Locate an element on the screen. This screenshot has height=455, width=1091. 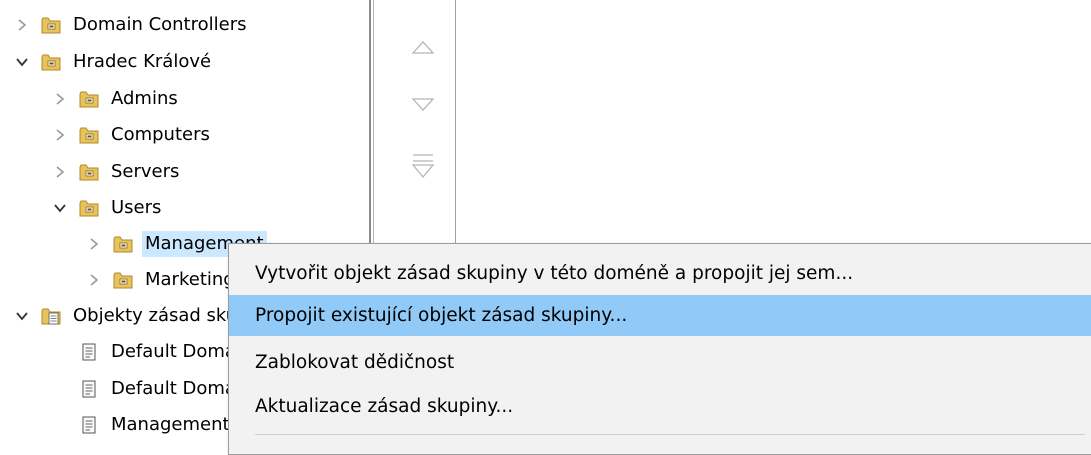
tree-item-computers: Computers is located at coordinates (131, 135).